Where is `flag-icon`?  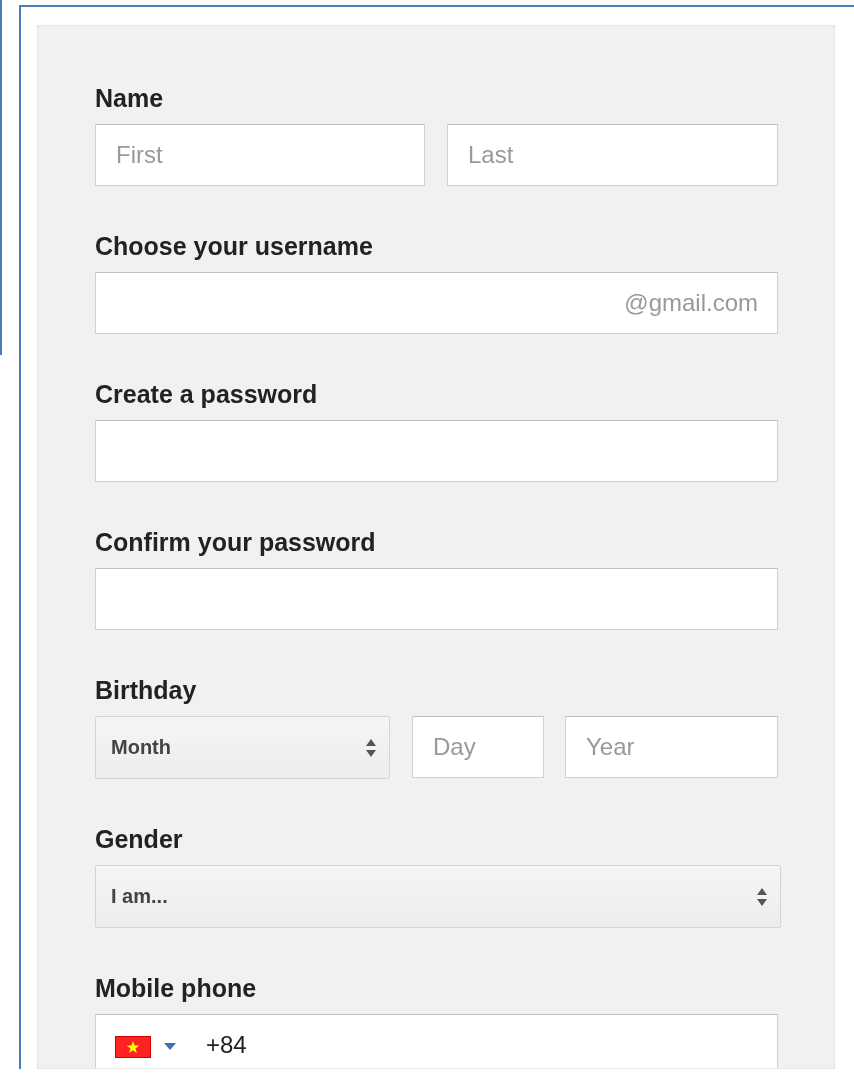
flag-icon is located at coordinates (133, 1047).